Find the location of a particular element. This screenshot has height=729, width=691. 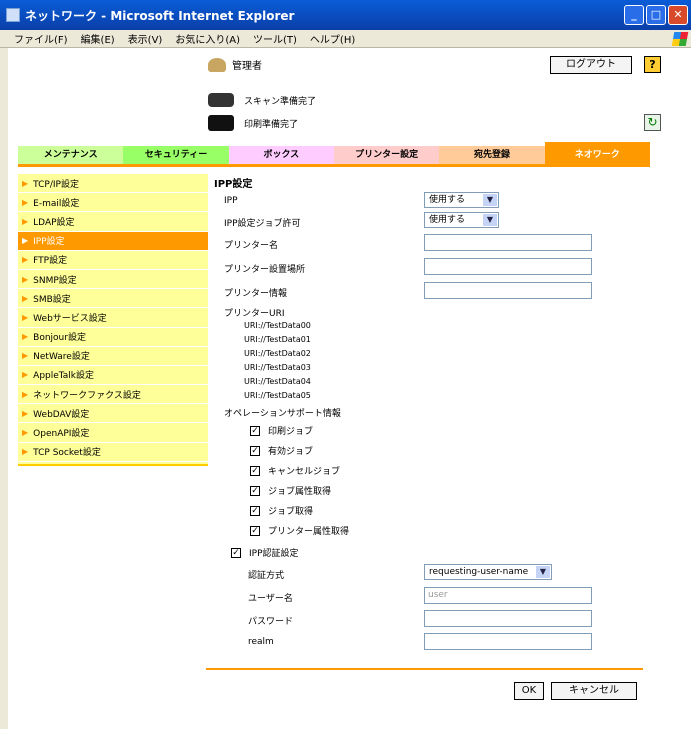

tab-underline is located at coordinates (334, 165).